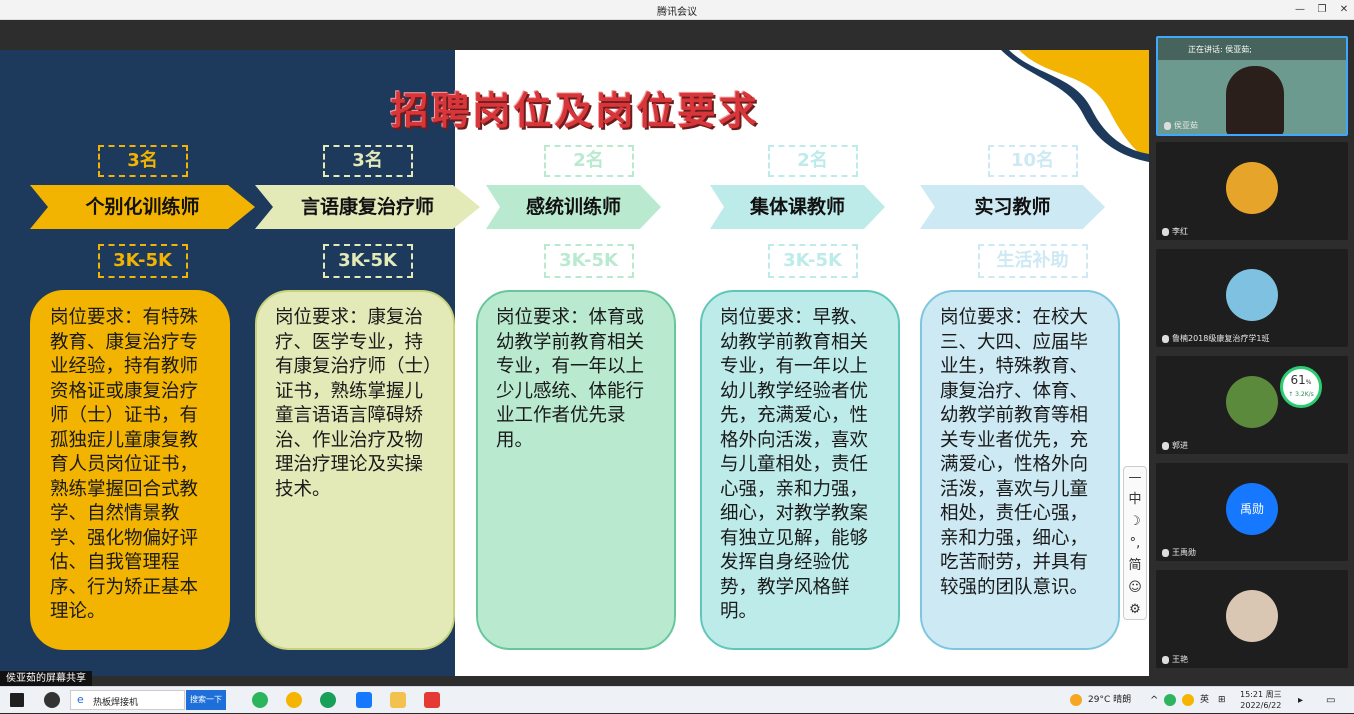 The width and height of the screenshot is (1354, 714). What do you see at coordinates (1222, 700) in the screenshot?
I see `ime-mode-icon: ⊞` at bounding box center [1222, 700].